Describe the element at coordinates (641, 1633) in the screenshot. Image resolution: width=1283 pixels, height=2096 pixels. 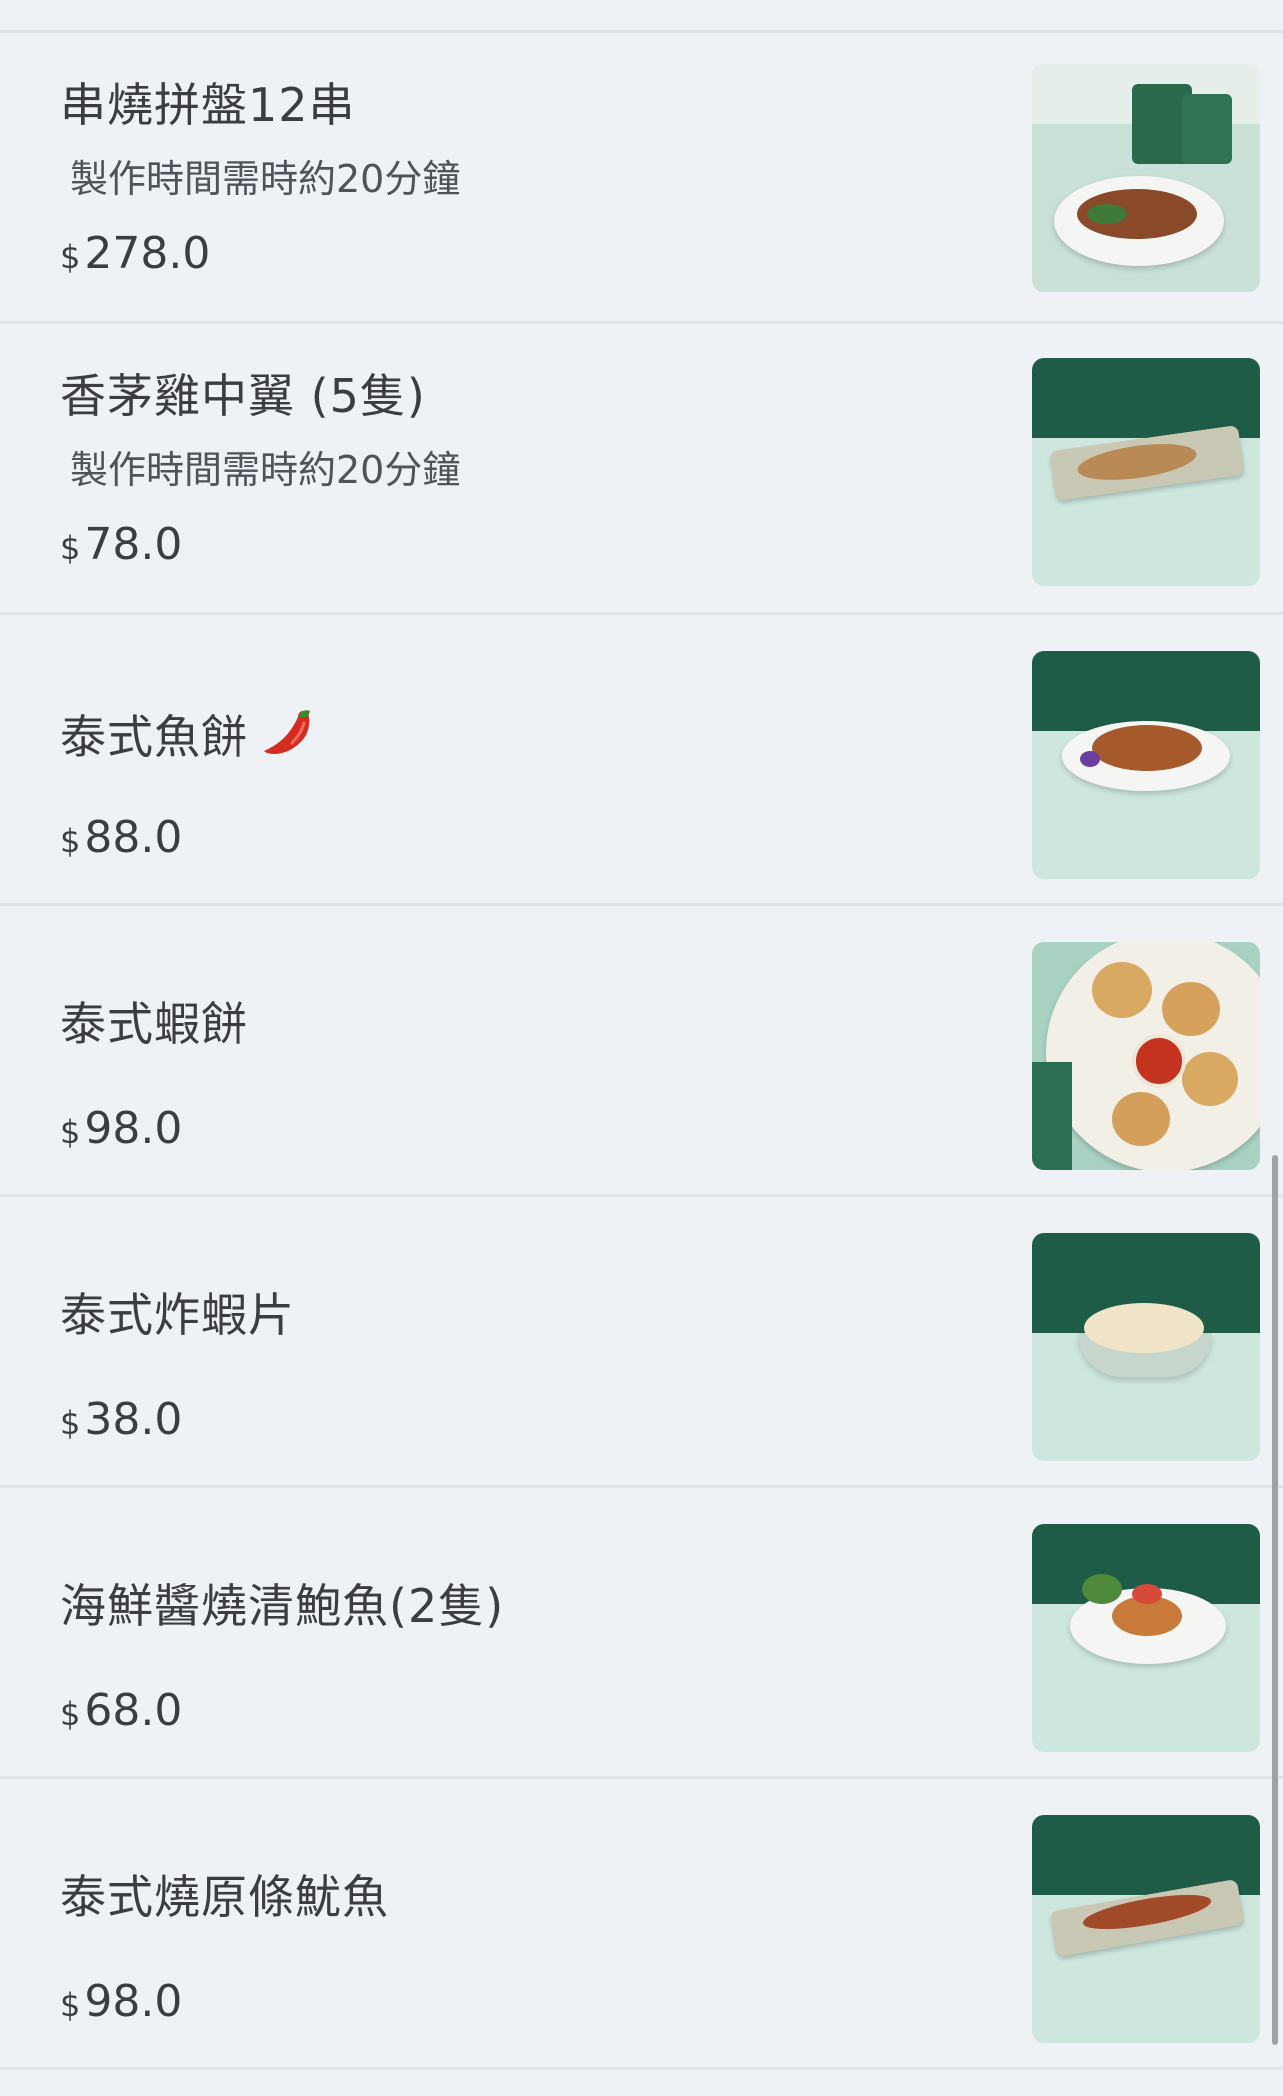
I see `menu-item-abalone: 海鮮醬燒清鮑魚(2隻) $68.0` at that location.